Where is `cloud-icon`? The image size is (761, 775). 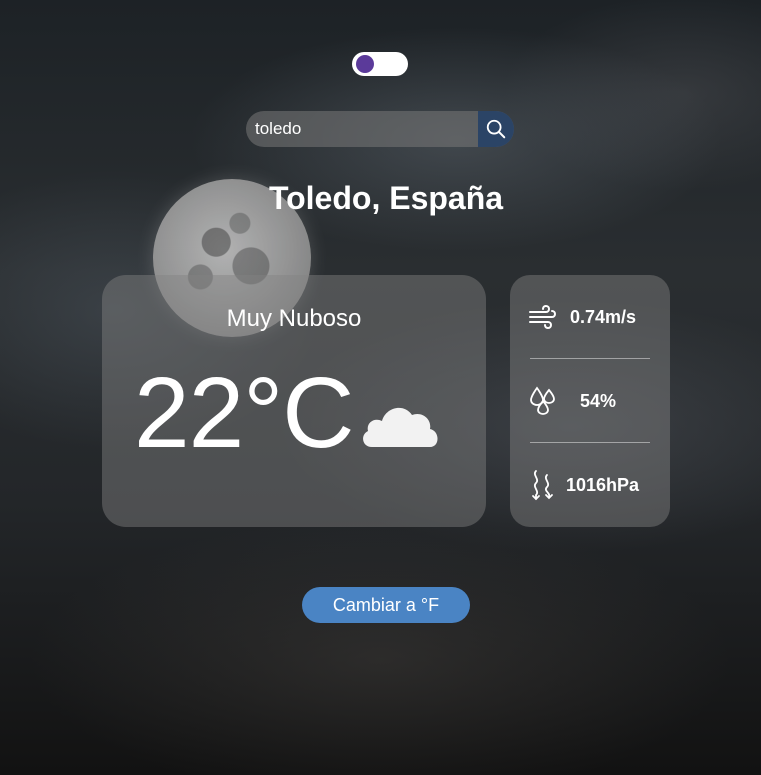 cloud-icon is located at coordinates (400, 427).